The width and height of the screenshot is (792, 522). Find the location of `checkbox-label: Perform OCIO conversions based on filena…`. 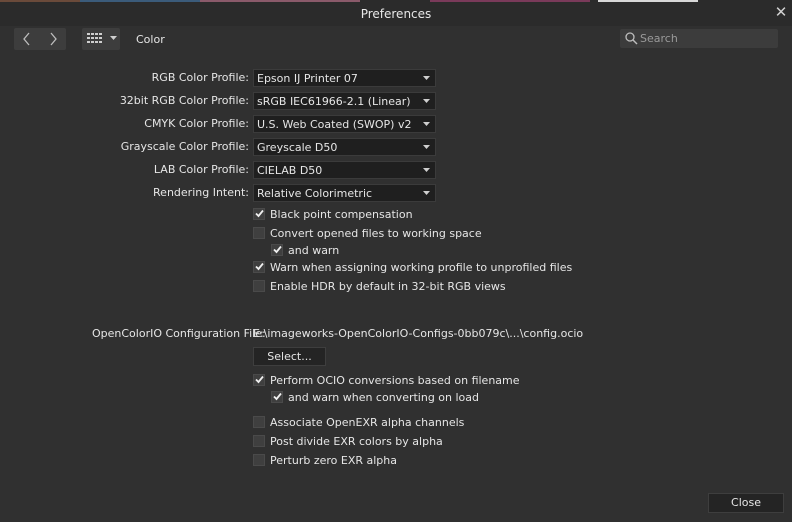

checkbox-label: Perform OCIO conversions based on filena… is located at coordinates (395, 380).